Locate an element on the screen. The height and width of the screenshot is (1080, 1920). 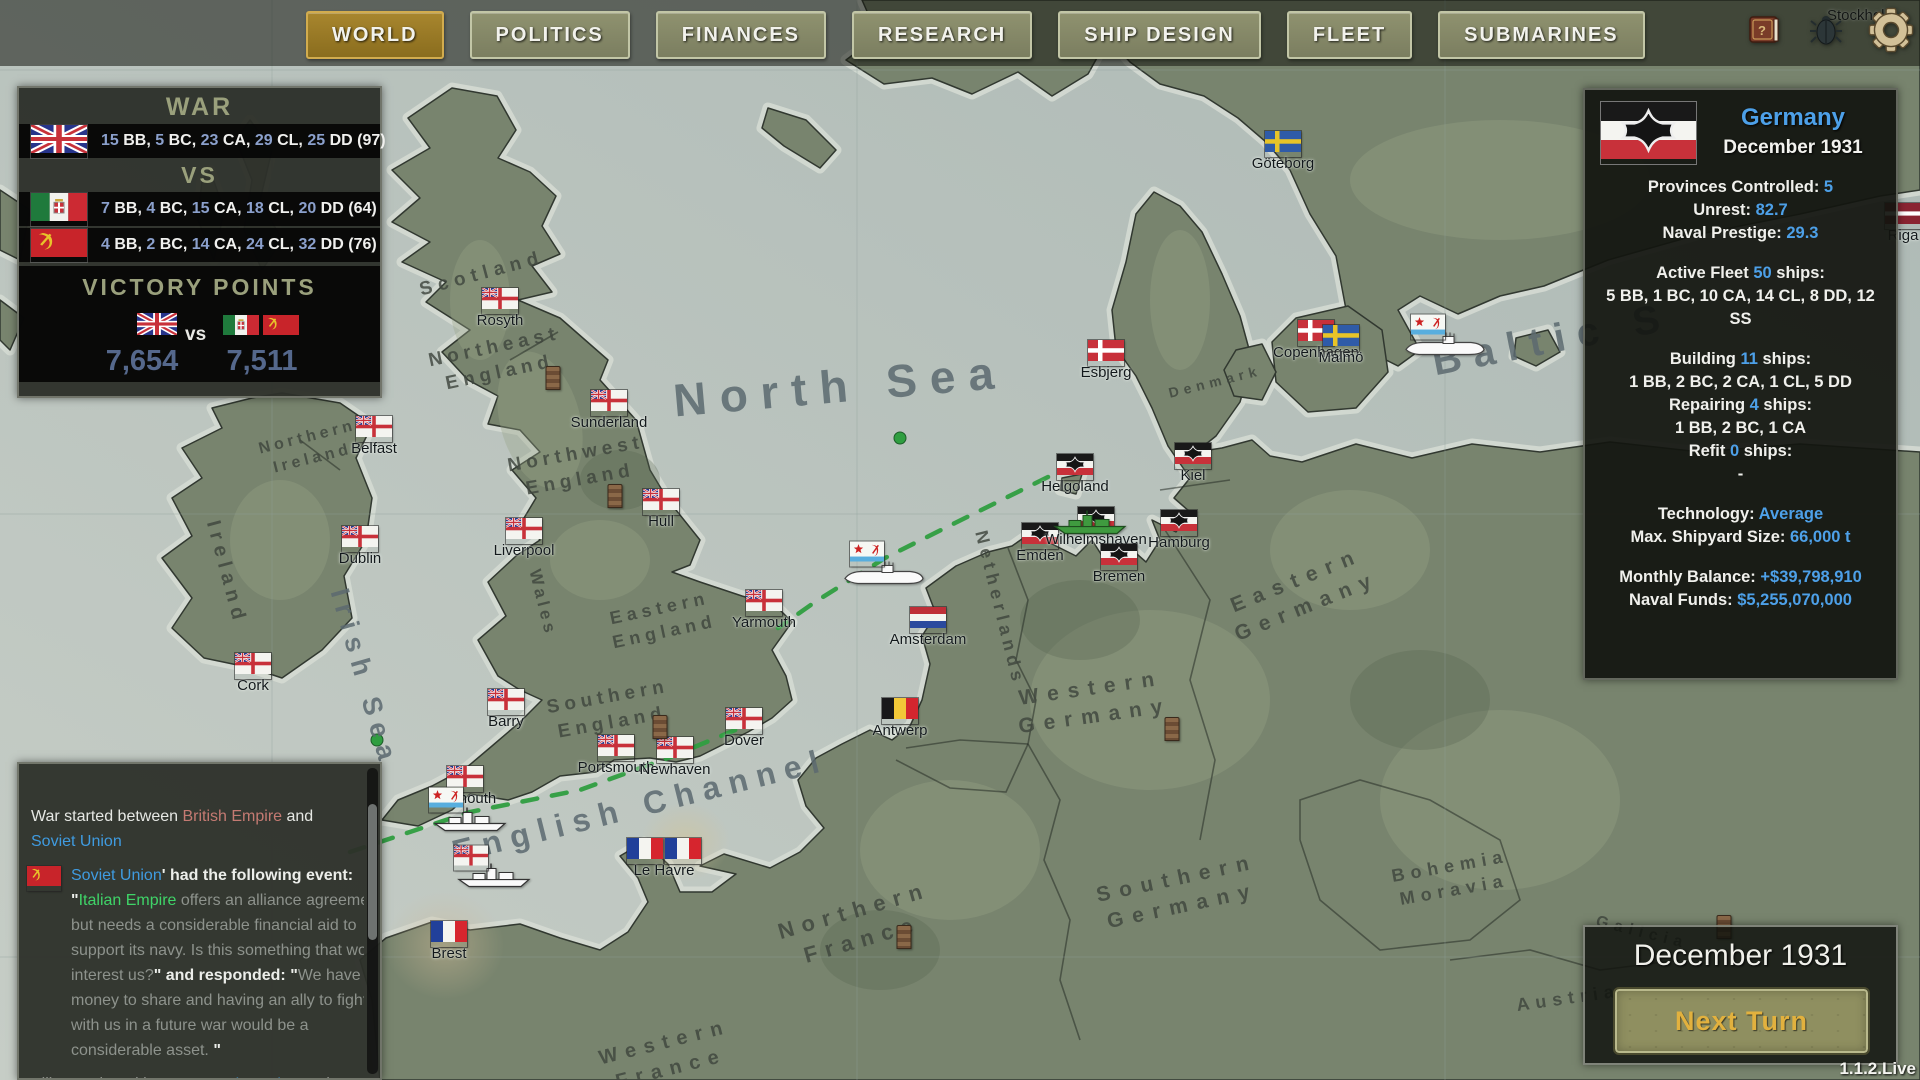
nav-tab-research: RESEARCH is located at coordinates (942, 35).